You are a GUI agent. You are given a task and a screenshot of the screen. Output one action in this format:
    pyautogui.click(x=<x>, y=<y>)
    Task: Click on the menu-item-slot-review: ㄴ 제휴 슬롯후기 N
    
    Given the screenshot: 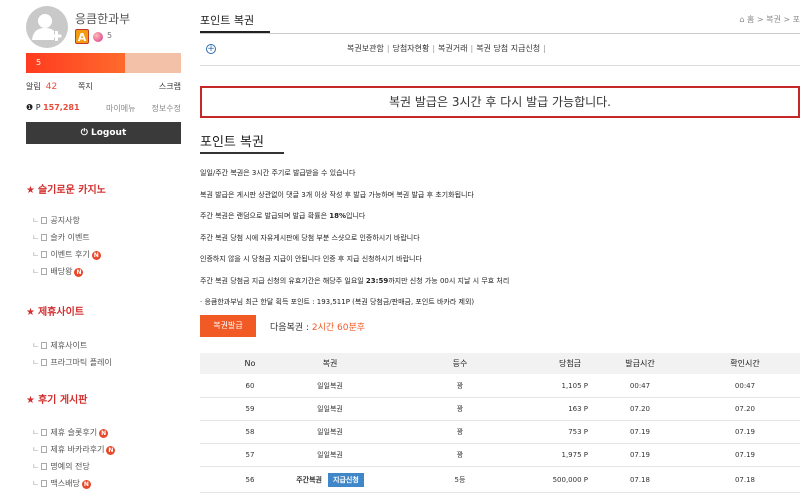 What is the action you would take?
    pyautogui.click(x=107, y=432)
    